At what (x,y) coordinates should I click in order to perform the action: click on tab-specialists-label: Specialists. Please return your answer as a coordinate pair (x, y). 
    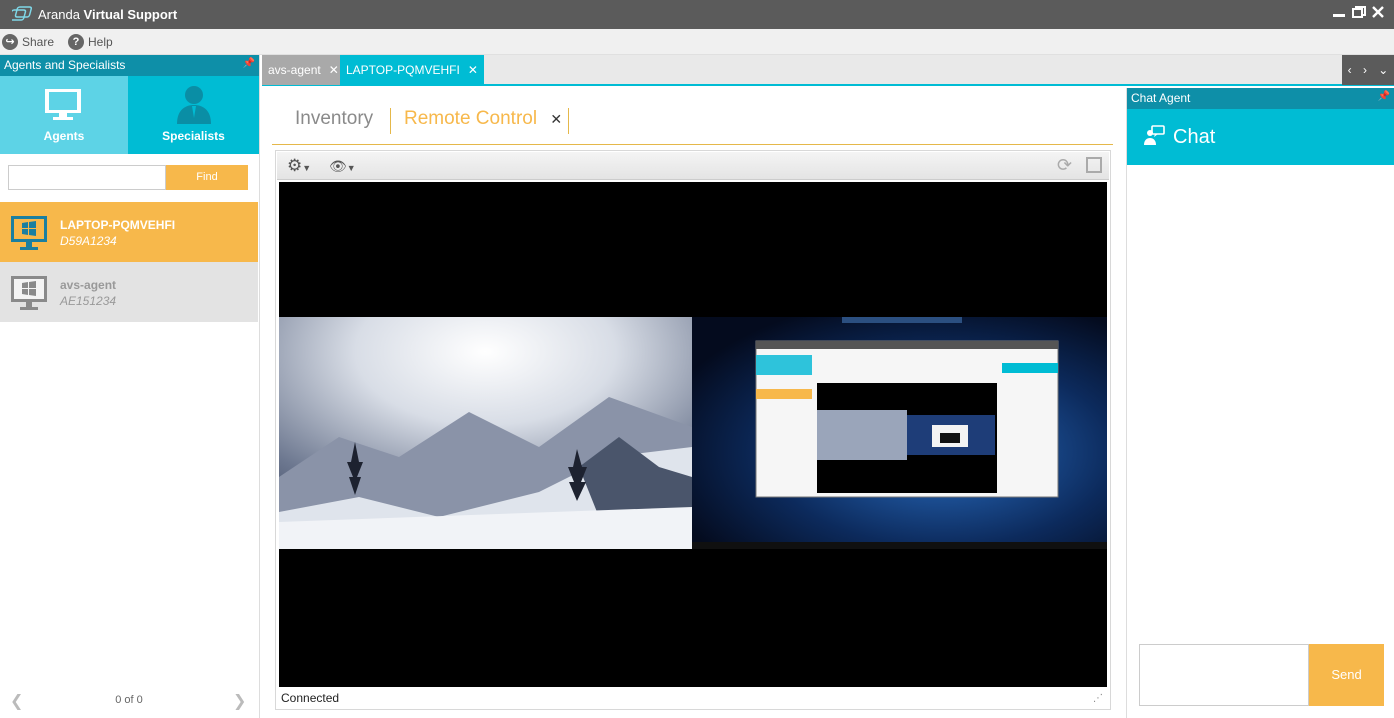
    Looking at the image, I should click on (193, 136).